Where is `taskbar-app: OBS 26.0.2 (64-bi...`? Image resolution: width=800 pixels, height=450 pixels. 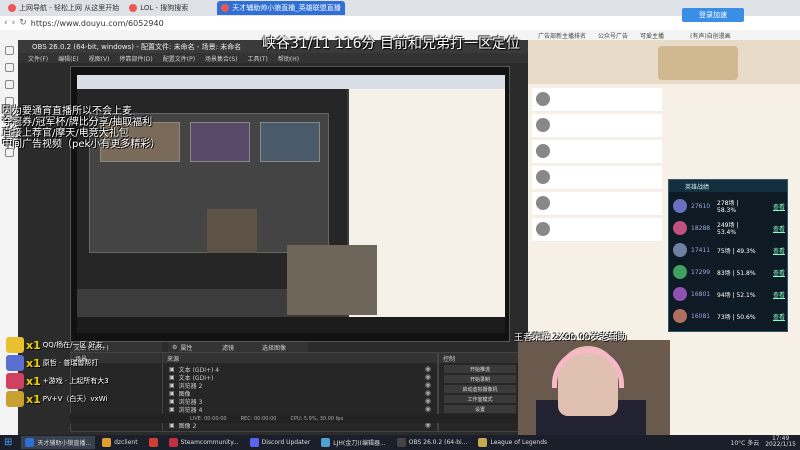
taskbar-app: OBS 26.0.2 (64-bi... is located at coordinates (432, 442).